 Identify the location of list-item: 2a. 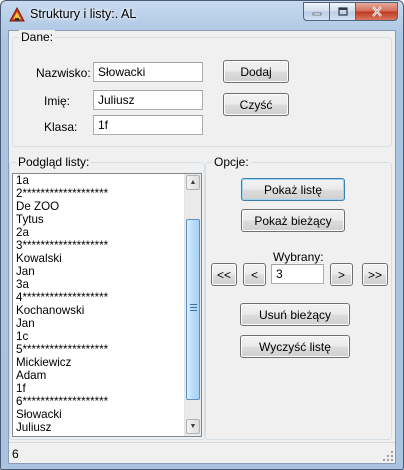
(100, 232).